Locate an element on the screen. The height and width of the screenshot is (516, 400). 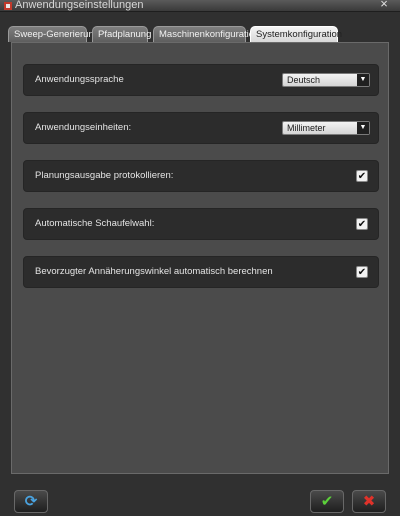
app-icon is located at coordinates (8, 6).